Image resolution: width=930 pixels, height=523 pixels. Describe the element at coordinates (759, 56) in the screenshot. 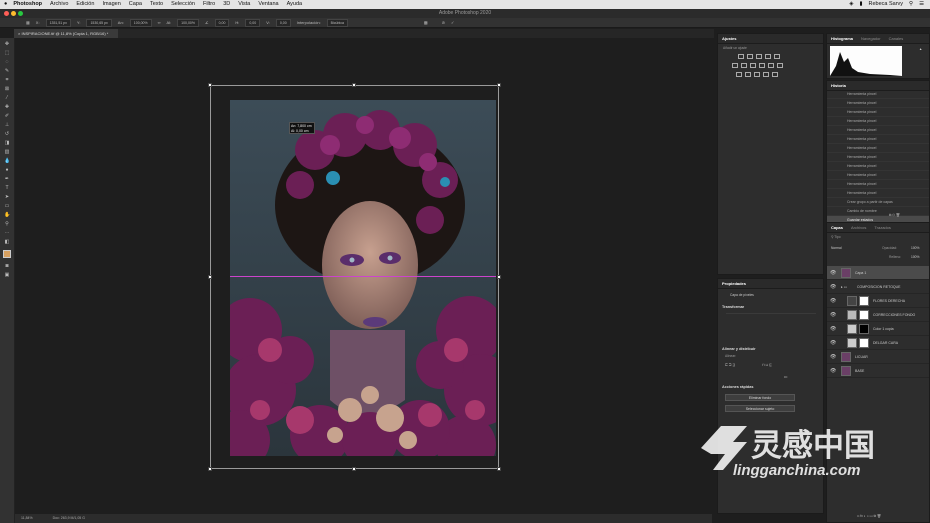

I see `curves-icon` at that location.